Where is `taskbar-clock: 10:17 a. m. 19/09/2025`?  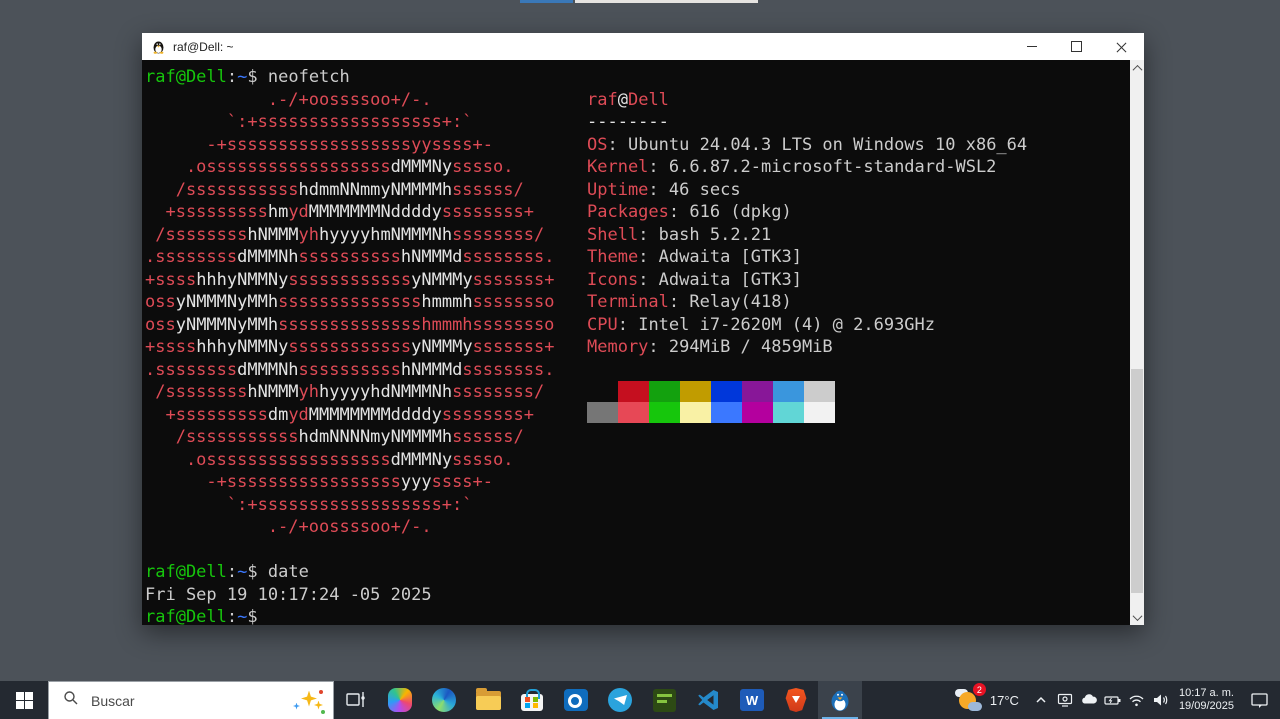 taskbar-clock: 10:17 a. m. 19/09/2025 is located at coordinates (1206, 700).